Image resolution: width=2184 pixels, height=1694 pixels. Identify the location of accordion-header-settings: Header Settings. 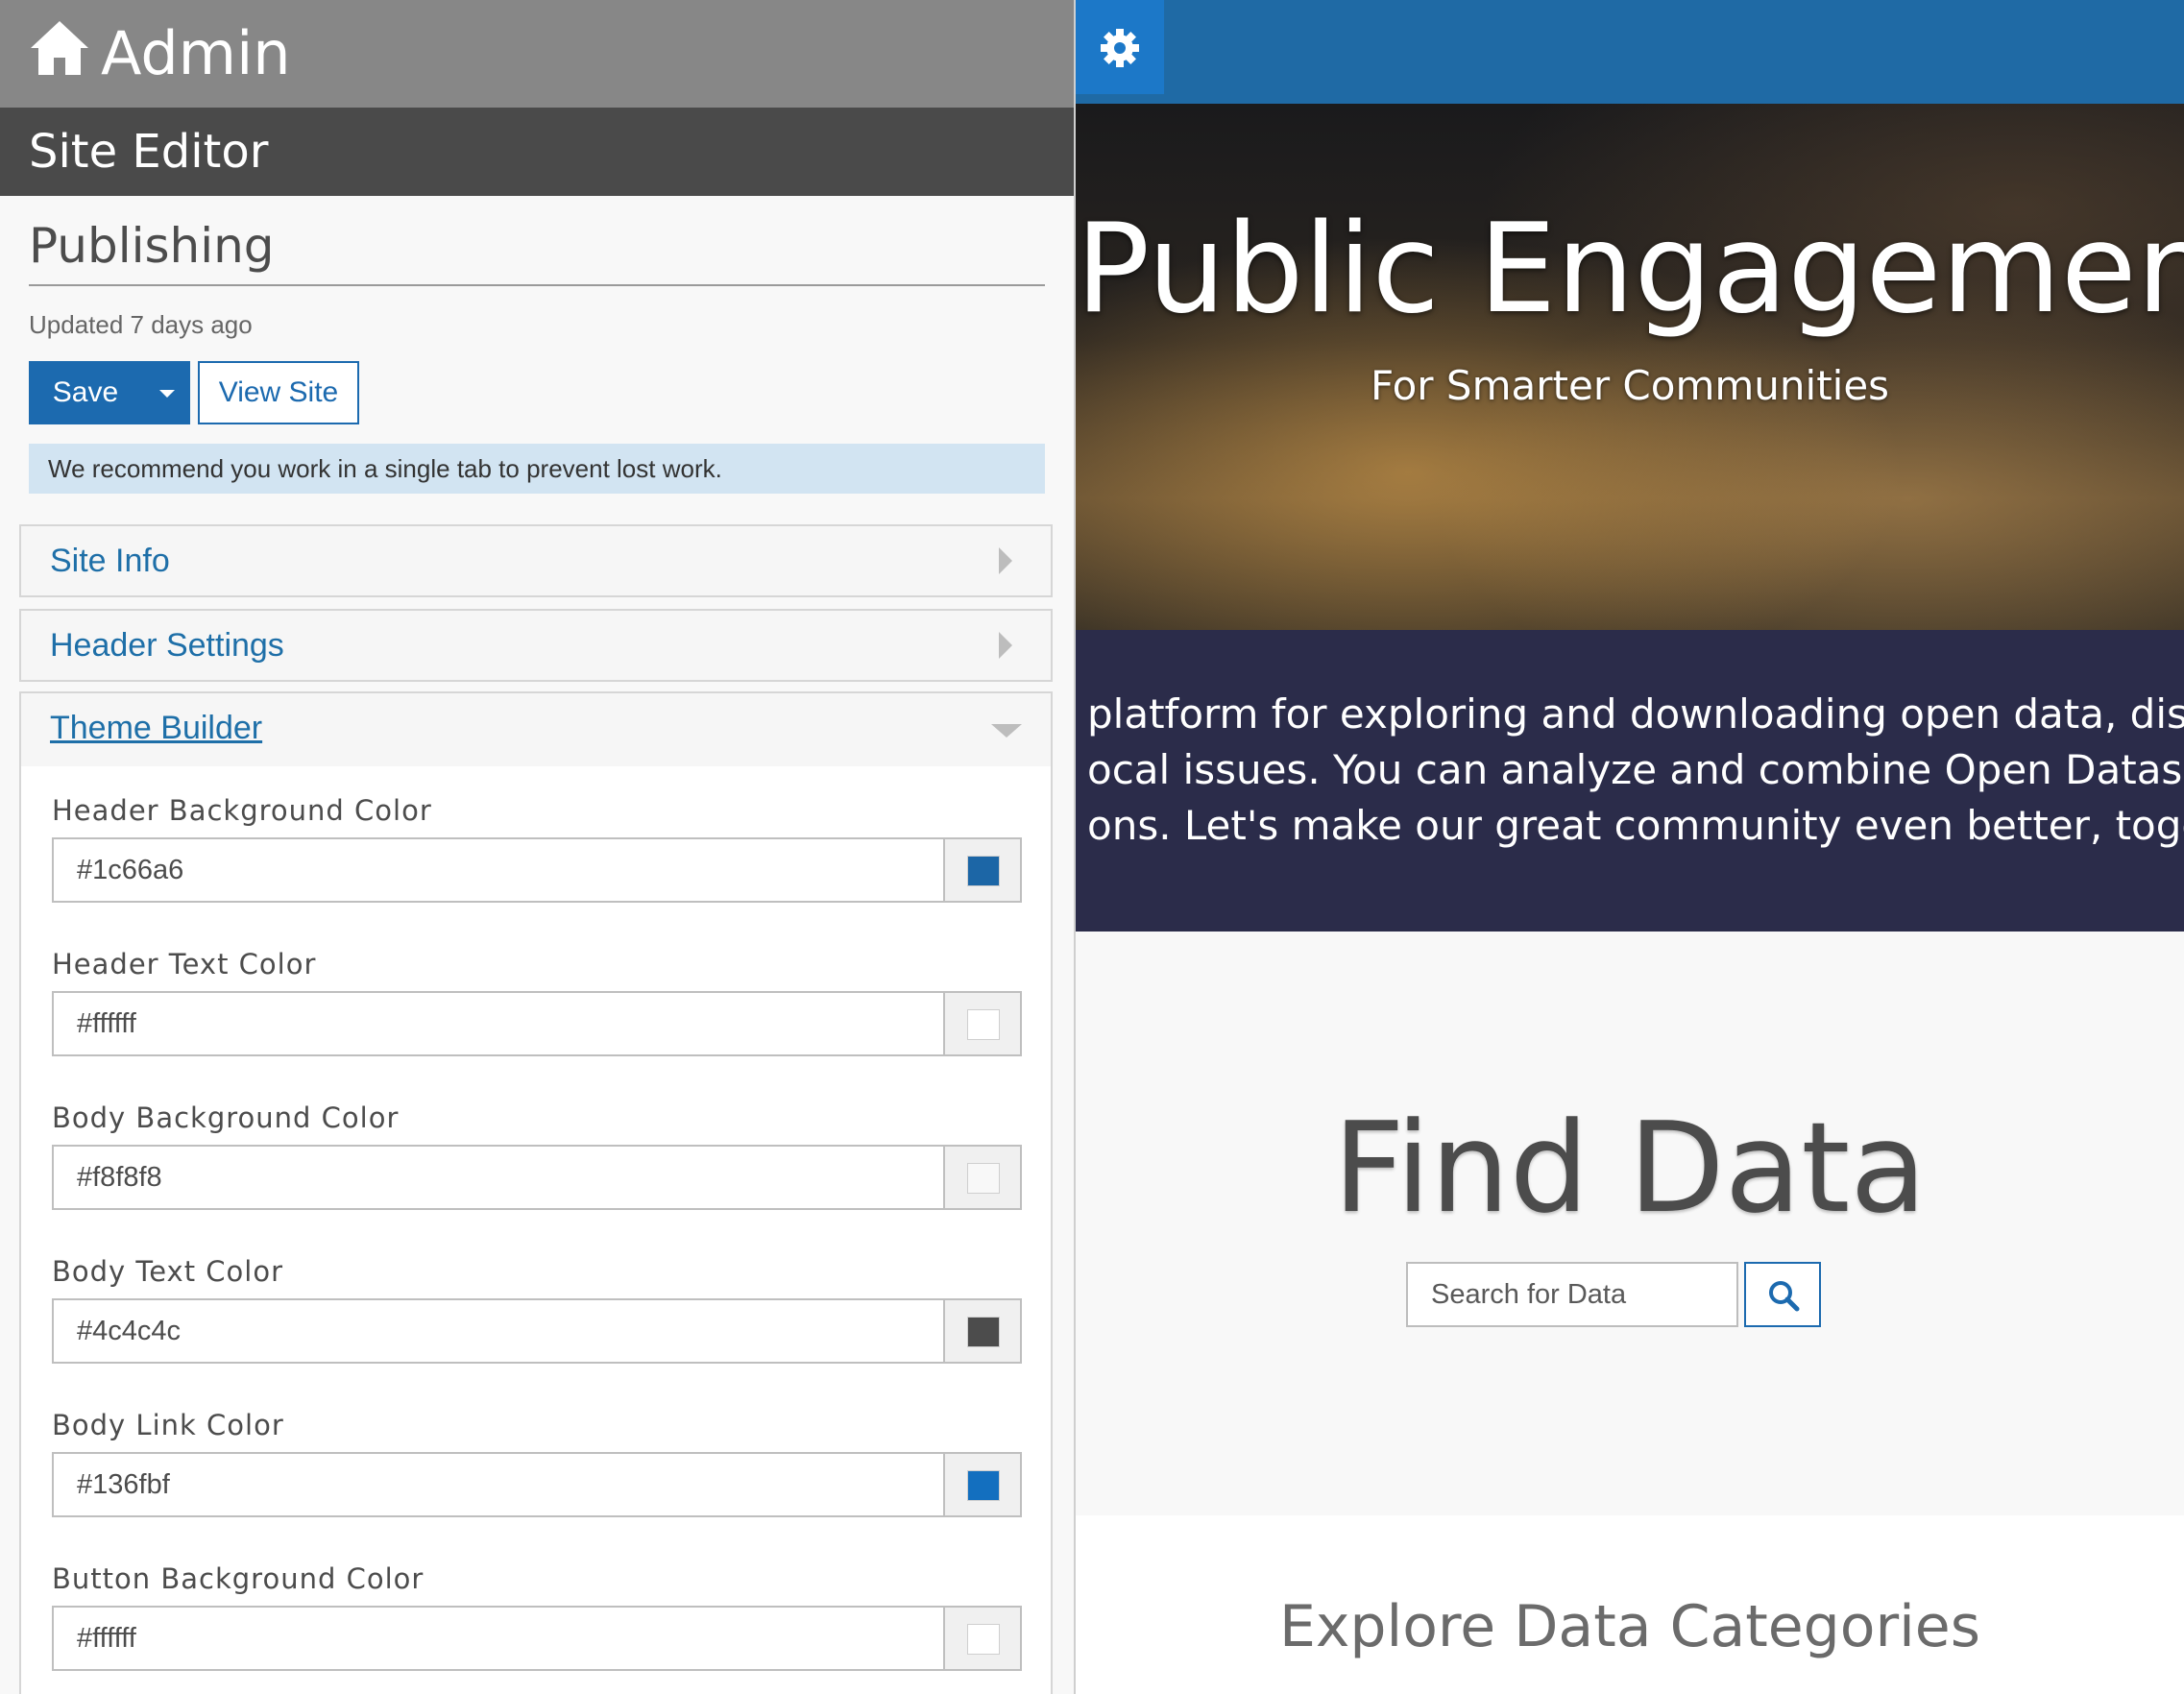
(536, 645).